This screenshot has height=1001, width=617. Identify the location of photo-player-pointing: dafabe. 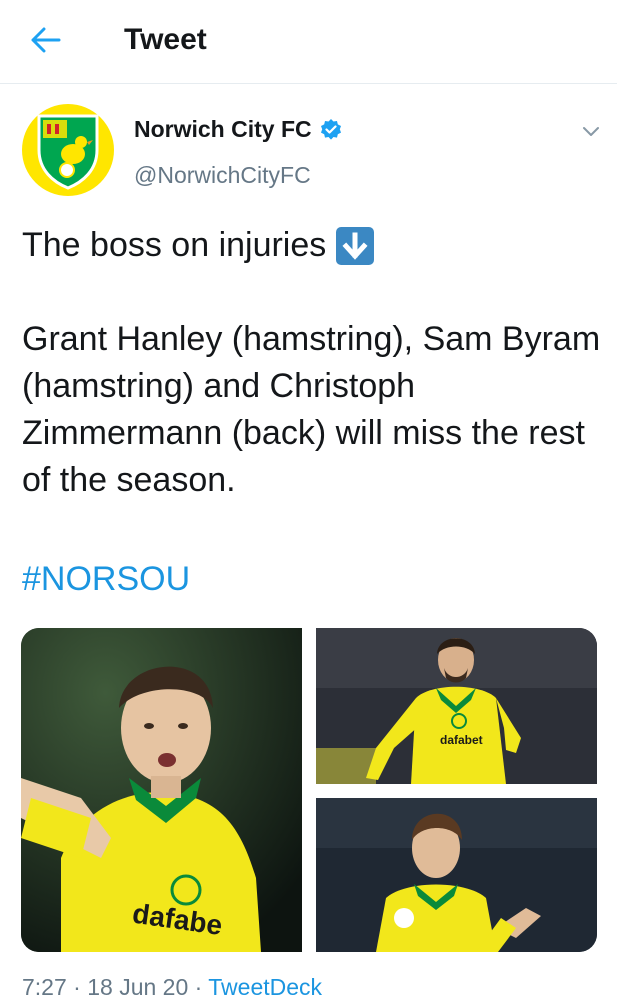
(161, 790).